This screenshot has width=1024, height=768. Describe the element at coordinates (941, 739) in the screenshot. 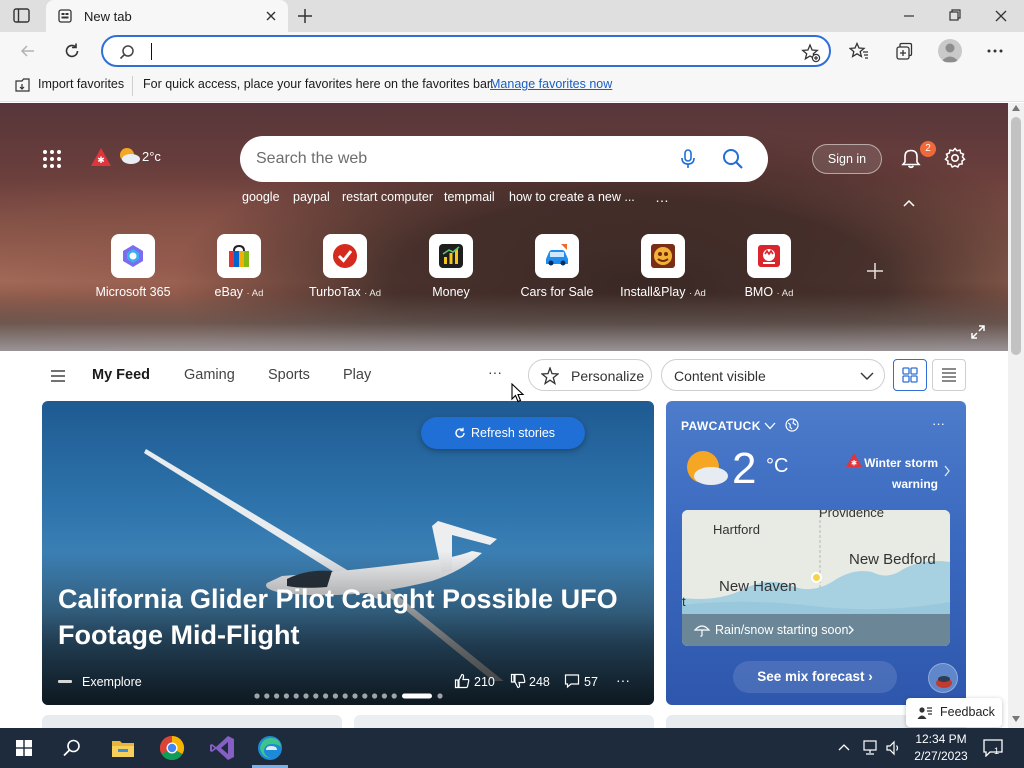

I see `clock-time: 12:34 PM` at that location.